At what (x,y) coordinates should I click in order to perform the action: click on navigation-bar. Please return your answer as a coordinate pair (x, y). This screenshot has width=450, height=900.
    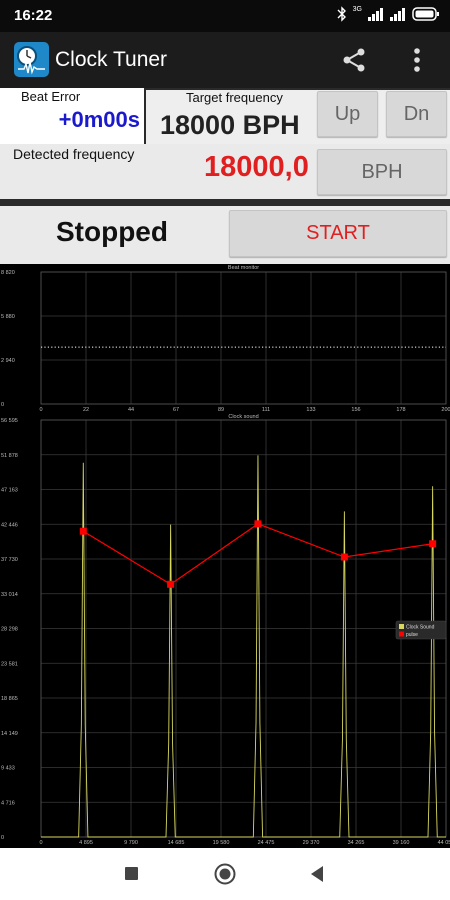
    Looking at the image, I should click on (225, 874).